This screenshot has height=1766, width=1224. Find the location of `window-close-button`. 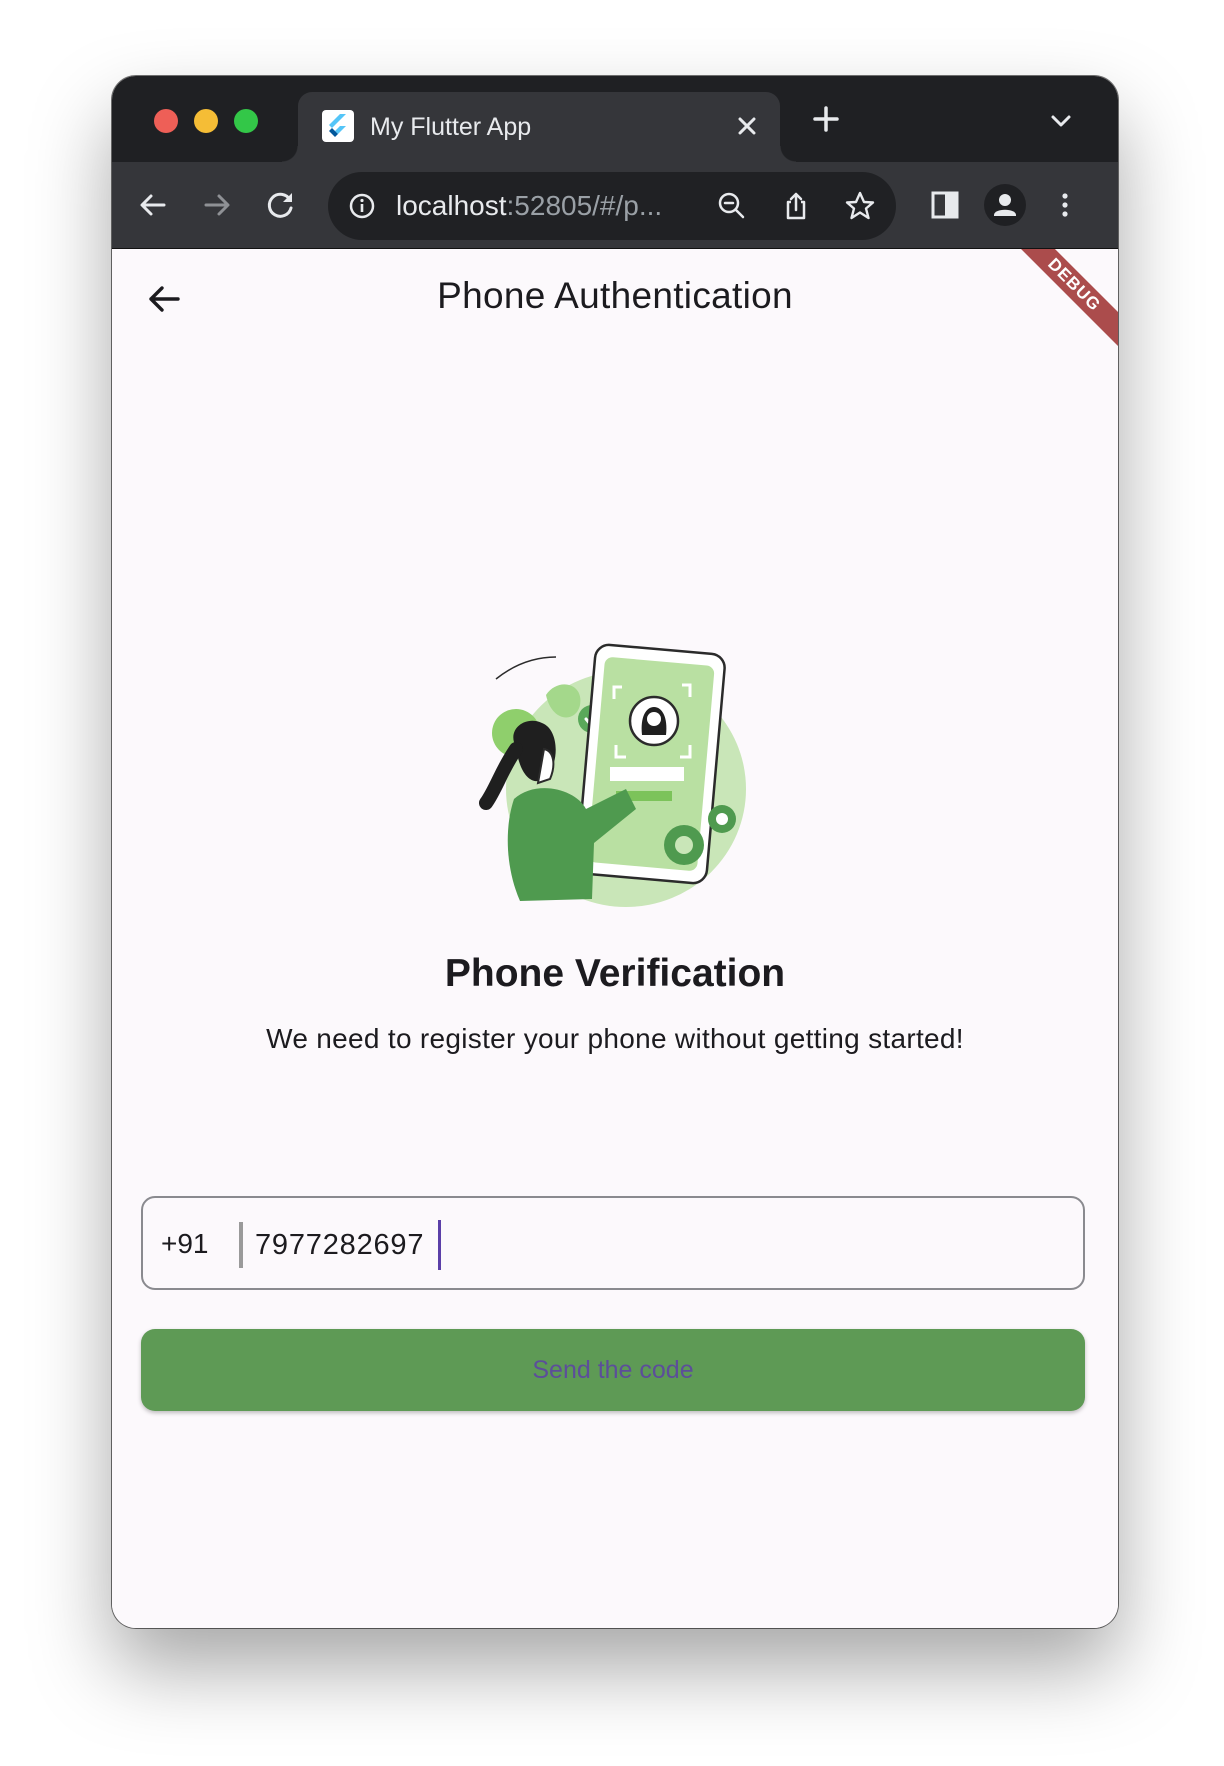

window-close-button is located at coordinates (166, 121).